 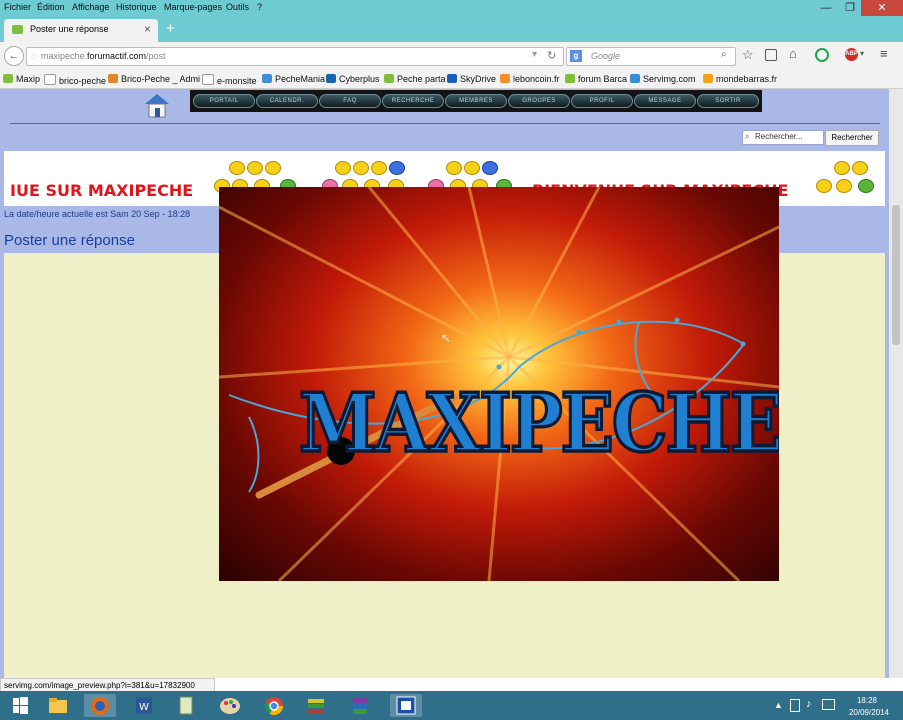 I want to click on bookmark-forum-barca-icon, so click(x=570, y=78).